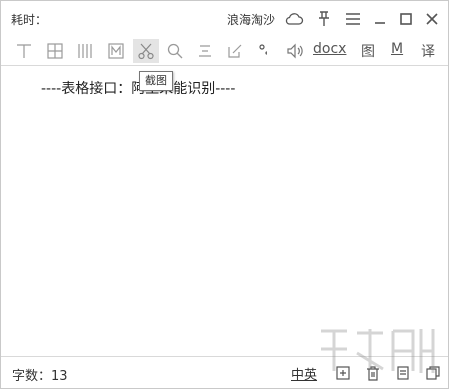 Image resolution: width=449 pixels, height=389 pixels. I want to click on cloud-icon, so click(294, 19).